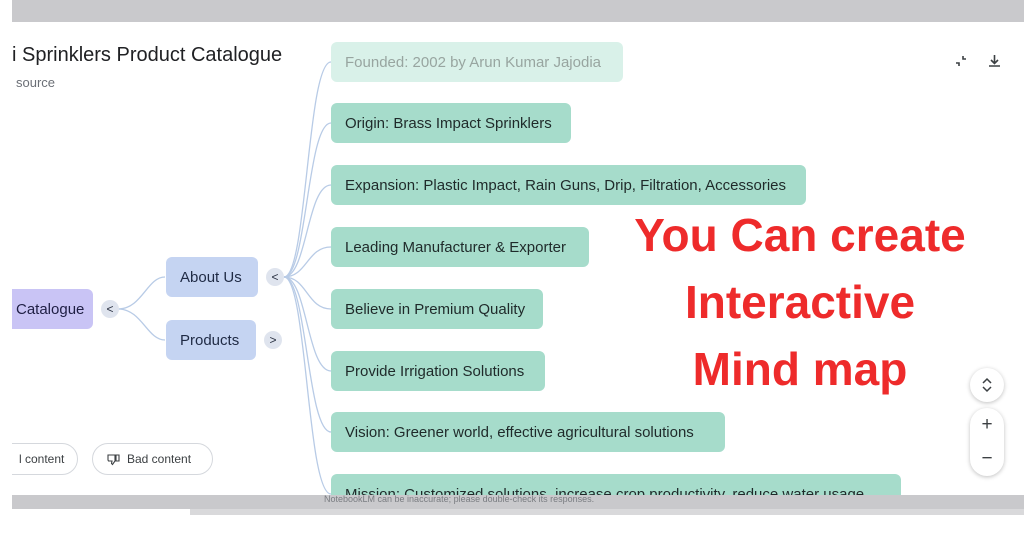 The image size is (1024, 538). I want to click on branch-about-us: About Us, so click(212, 277).